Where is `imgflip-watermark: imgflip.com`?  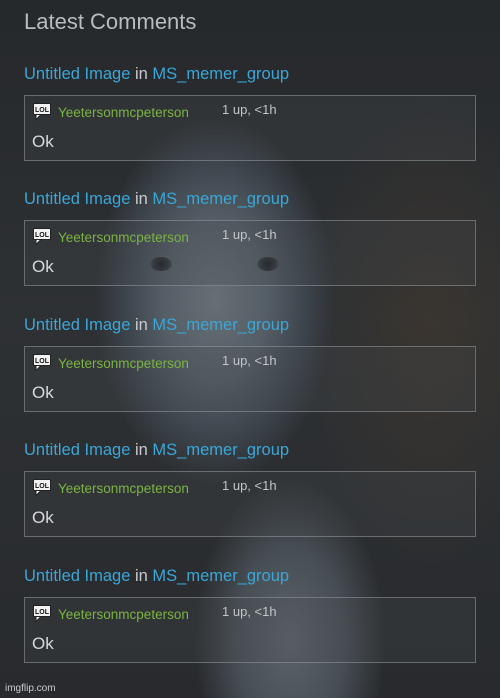
imgflip-watermark: imgflip.com is located at coordinates (30, 688).